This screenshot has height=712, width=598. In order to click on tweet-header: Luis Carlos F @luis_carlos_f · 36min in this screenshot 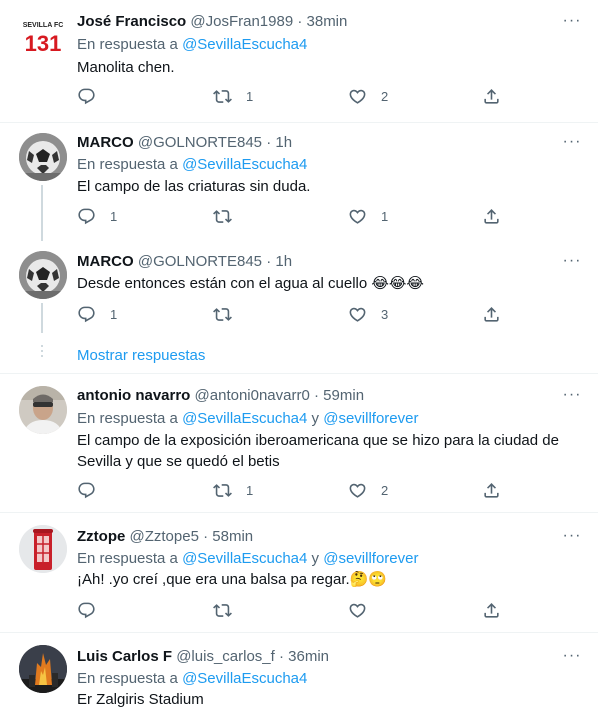, I will do `click(203, 657)`.